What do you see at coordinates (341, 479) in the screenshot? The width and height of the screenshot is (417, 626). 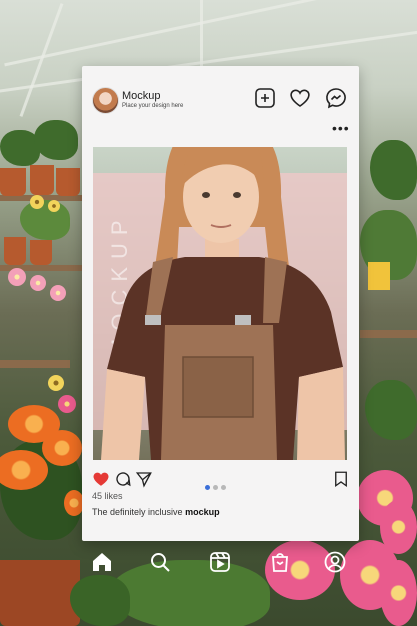 I see `bookmark-icon` at bounding box center [341, 479].